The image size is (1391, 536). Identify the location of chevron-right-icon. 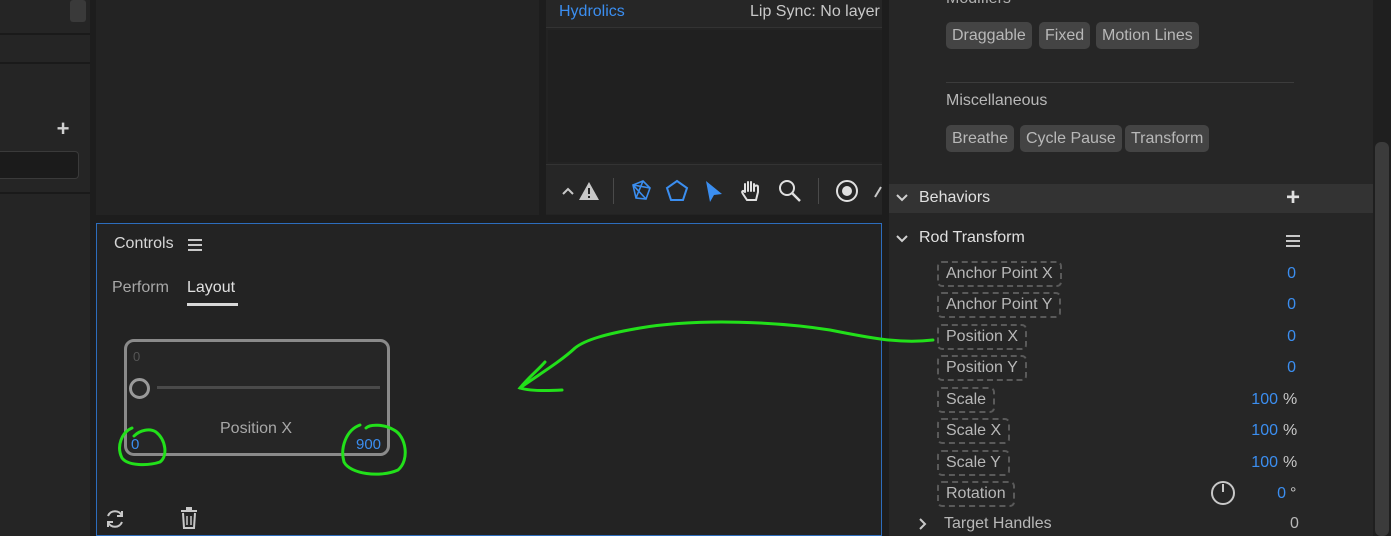
(923, 524).